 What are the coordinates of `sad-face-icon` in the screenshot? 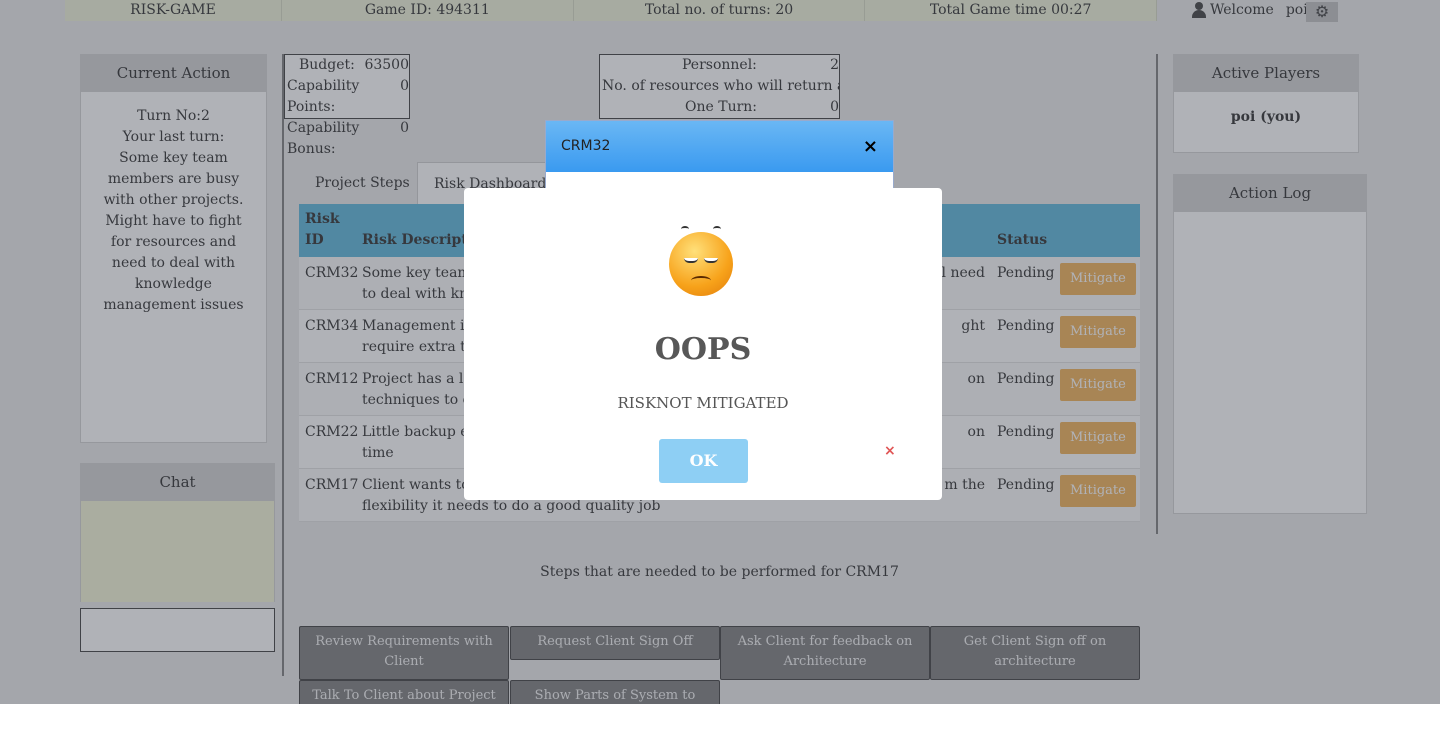 It's located at (701, 261).